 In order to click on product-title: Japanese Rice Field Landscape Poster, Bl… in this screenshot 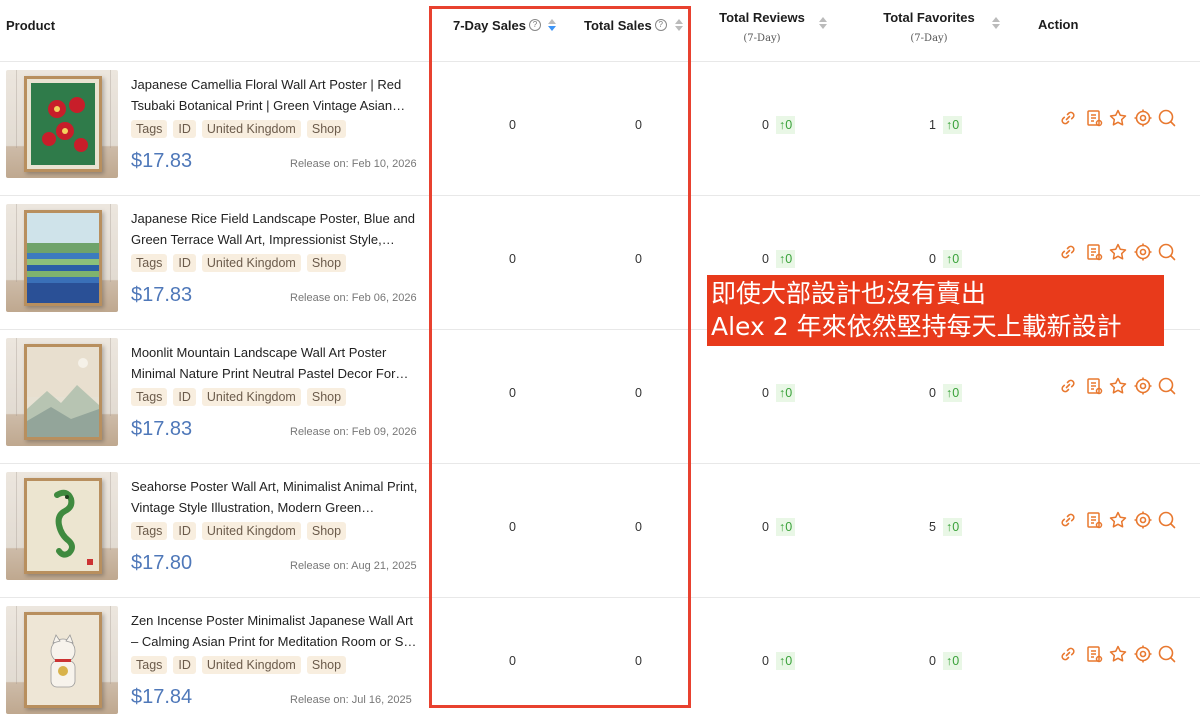, I will do `click(277, 229)`.